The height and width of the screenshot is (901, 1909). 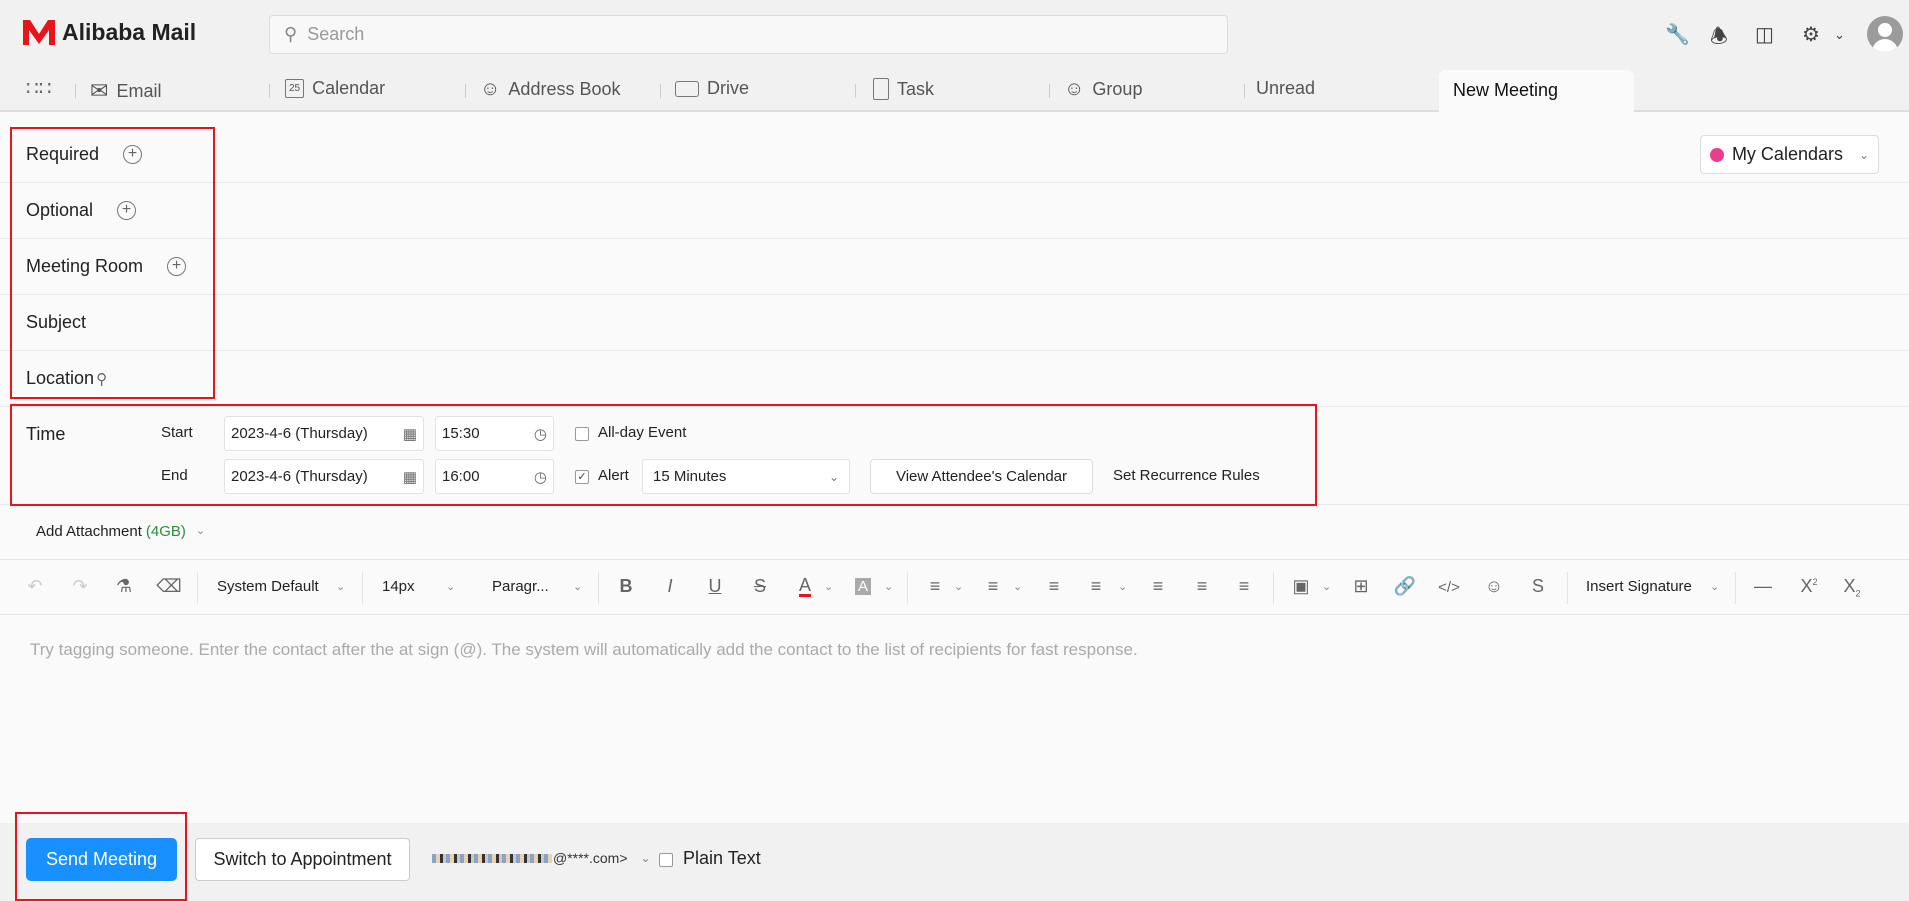 I want to click on devices-icon: ◫, so click(x=1764, y=34).